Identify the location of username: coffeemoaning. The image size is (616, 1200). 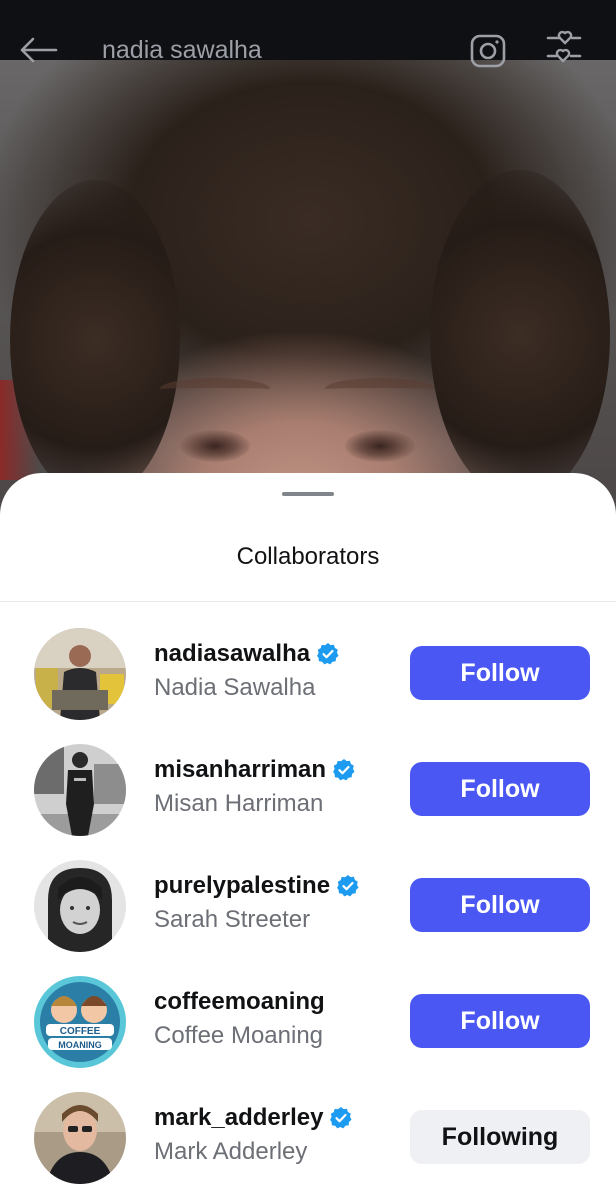
(239, 1002).